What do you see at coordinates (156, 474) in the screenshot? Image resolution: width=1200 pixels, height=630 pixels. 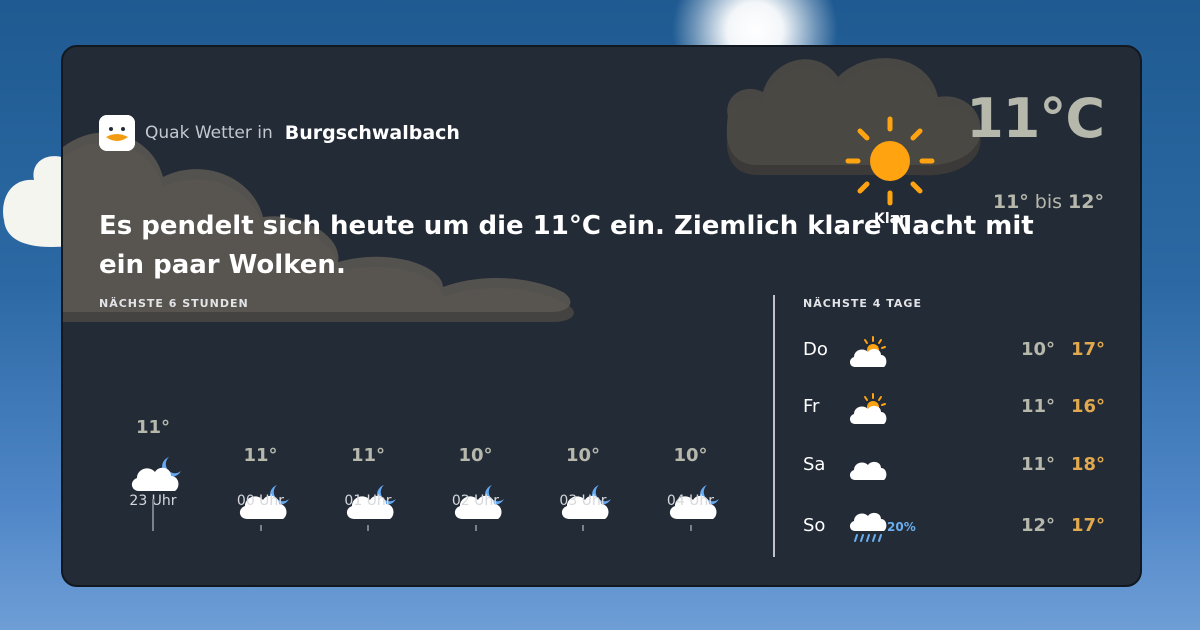 I see `cloud-moon-icon` at bounding box center [156, 474].